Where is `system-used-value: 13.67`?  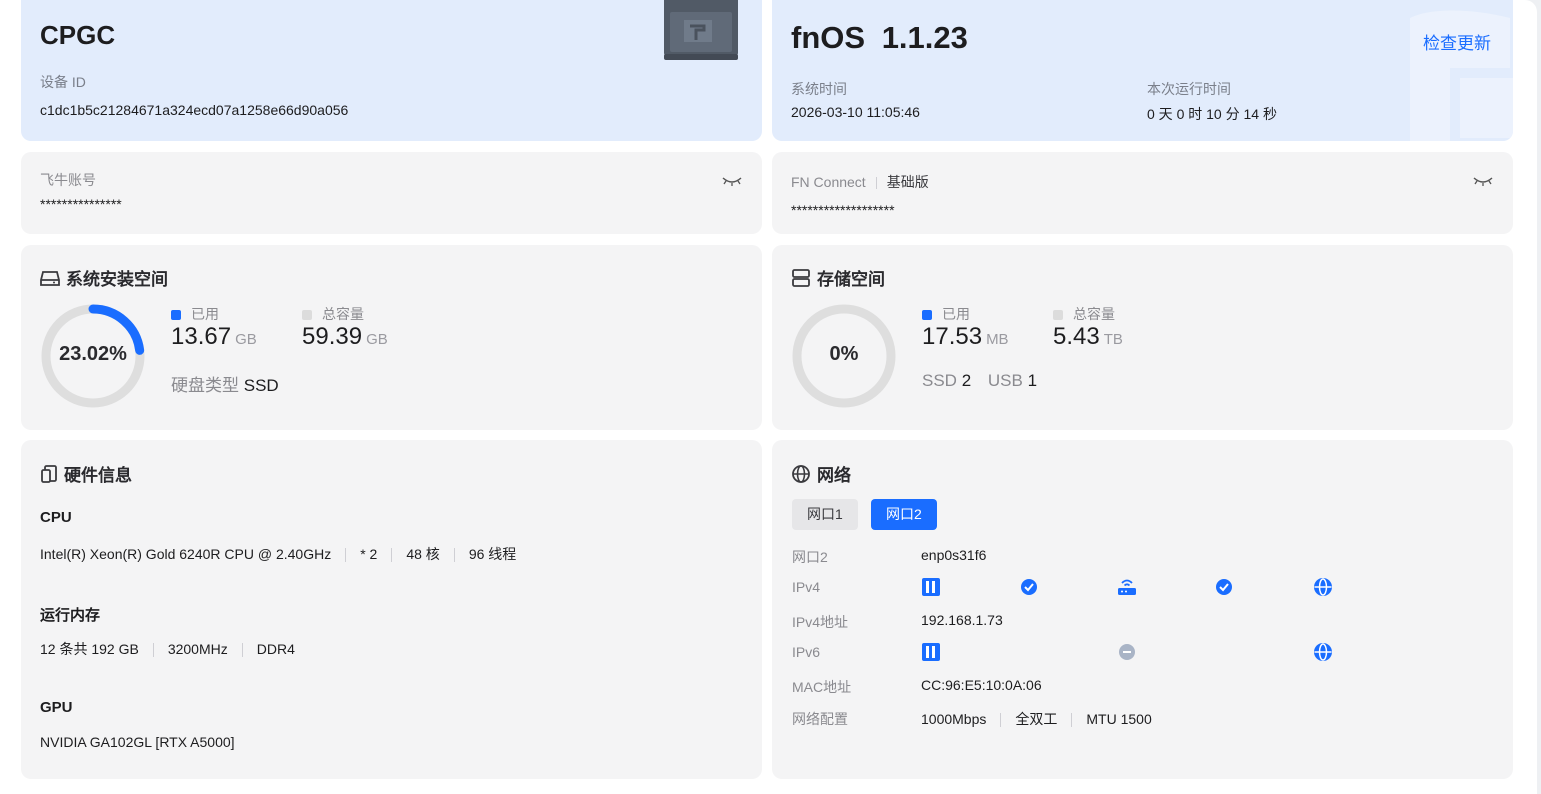 system-used-value: 13.67 is located at coordinates (201, 336).